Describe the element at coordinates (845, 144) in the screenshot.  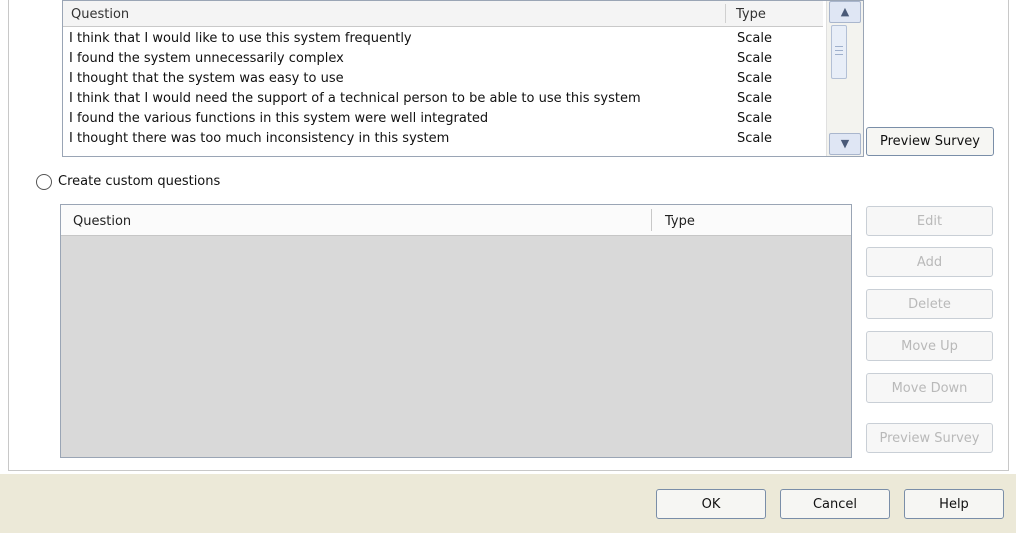
I see `chevron-down-icon: ▼` at that location.